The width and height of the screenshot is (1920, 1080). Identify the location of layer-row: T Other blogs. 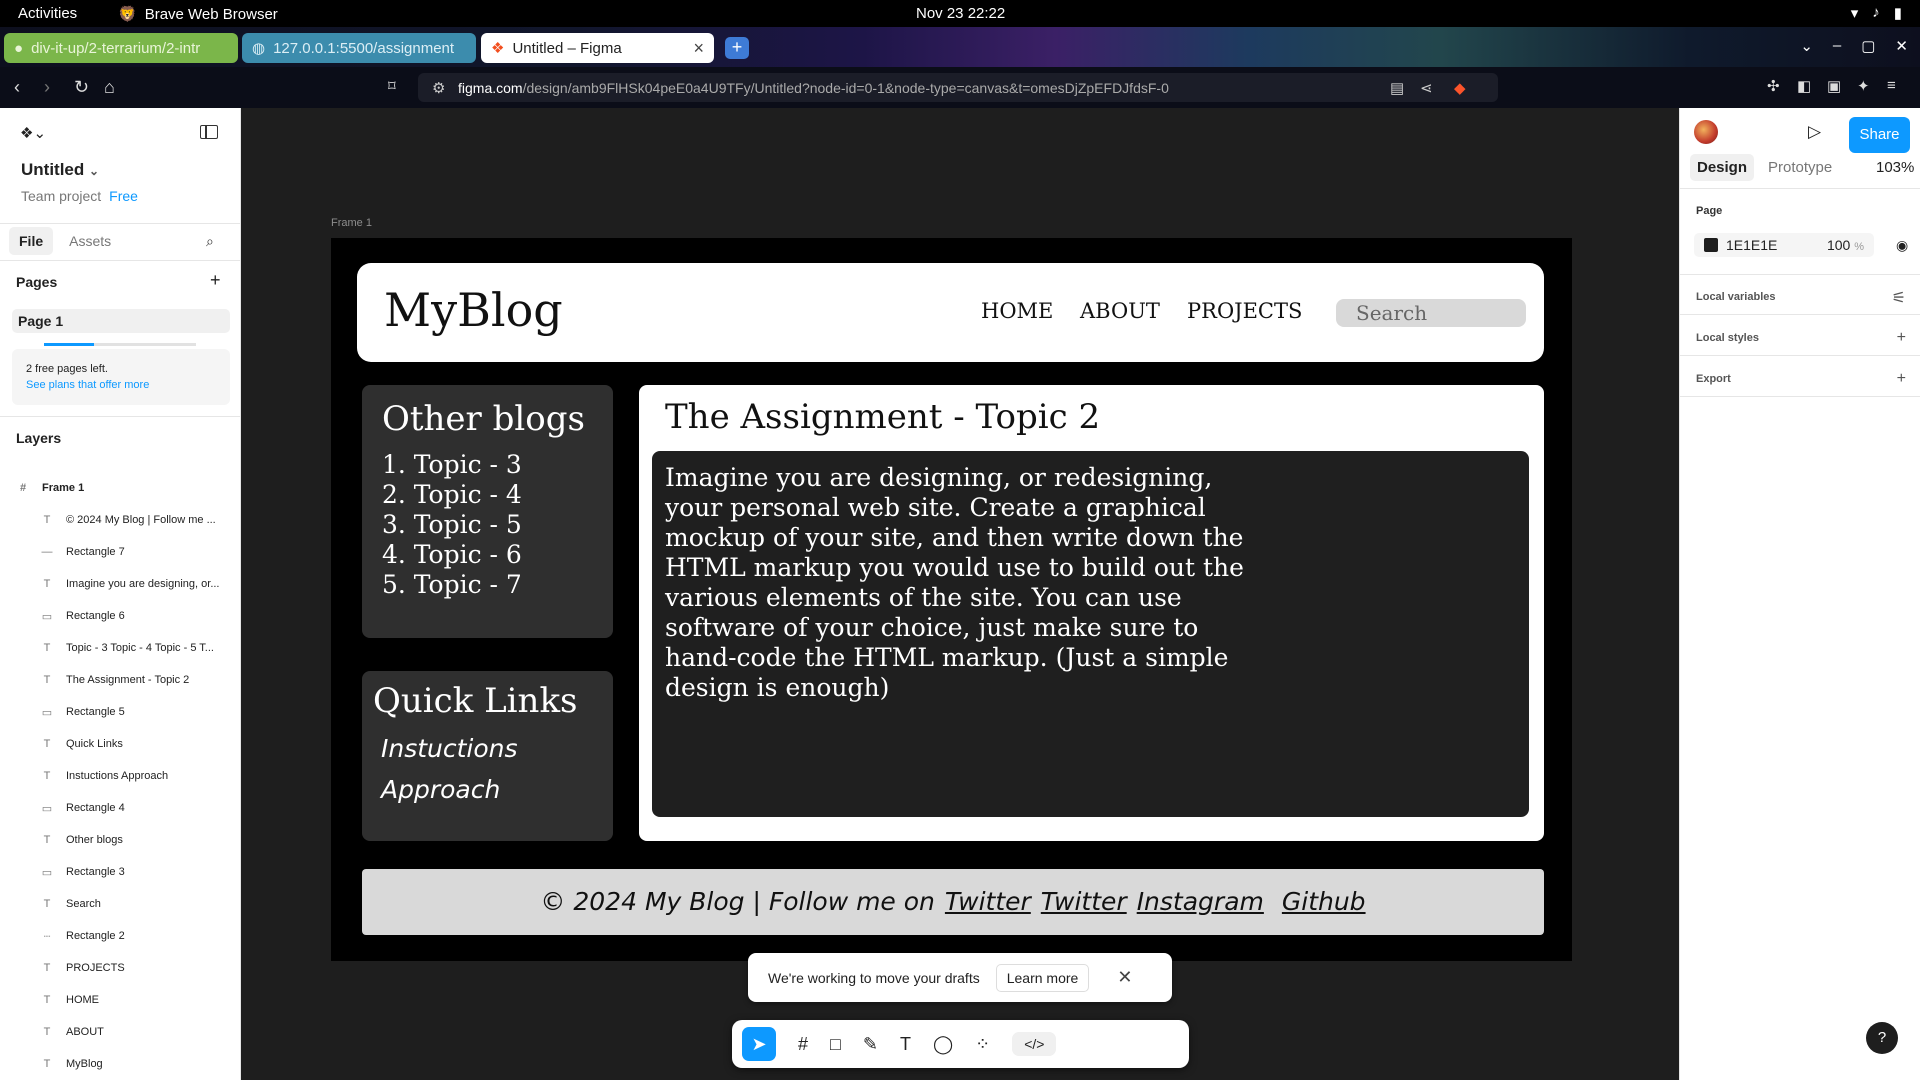
(120, 840).